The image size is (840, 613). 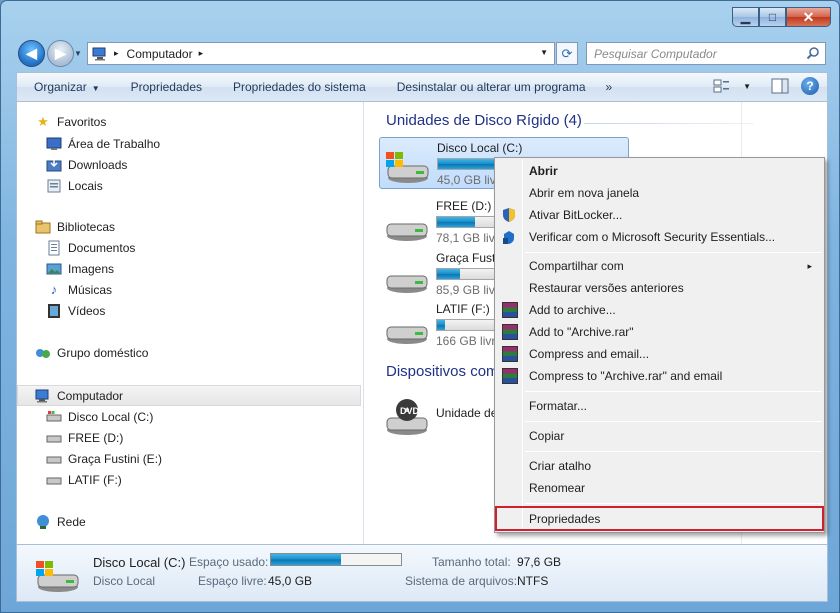 What do you see at coordinates (102, 247) in the screenshot?
I see `sidebar-item-label: Documentos` at bounding box center [102, 247].